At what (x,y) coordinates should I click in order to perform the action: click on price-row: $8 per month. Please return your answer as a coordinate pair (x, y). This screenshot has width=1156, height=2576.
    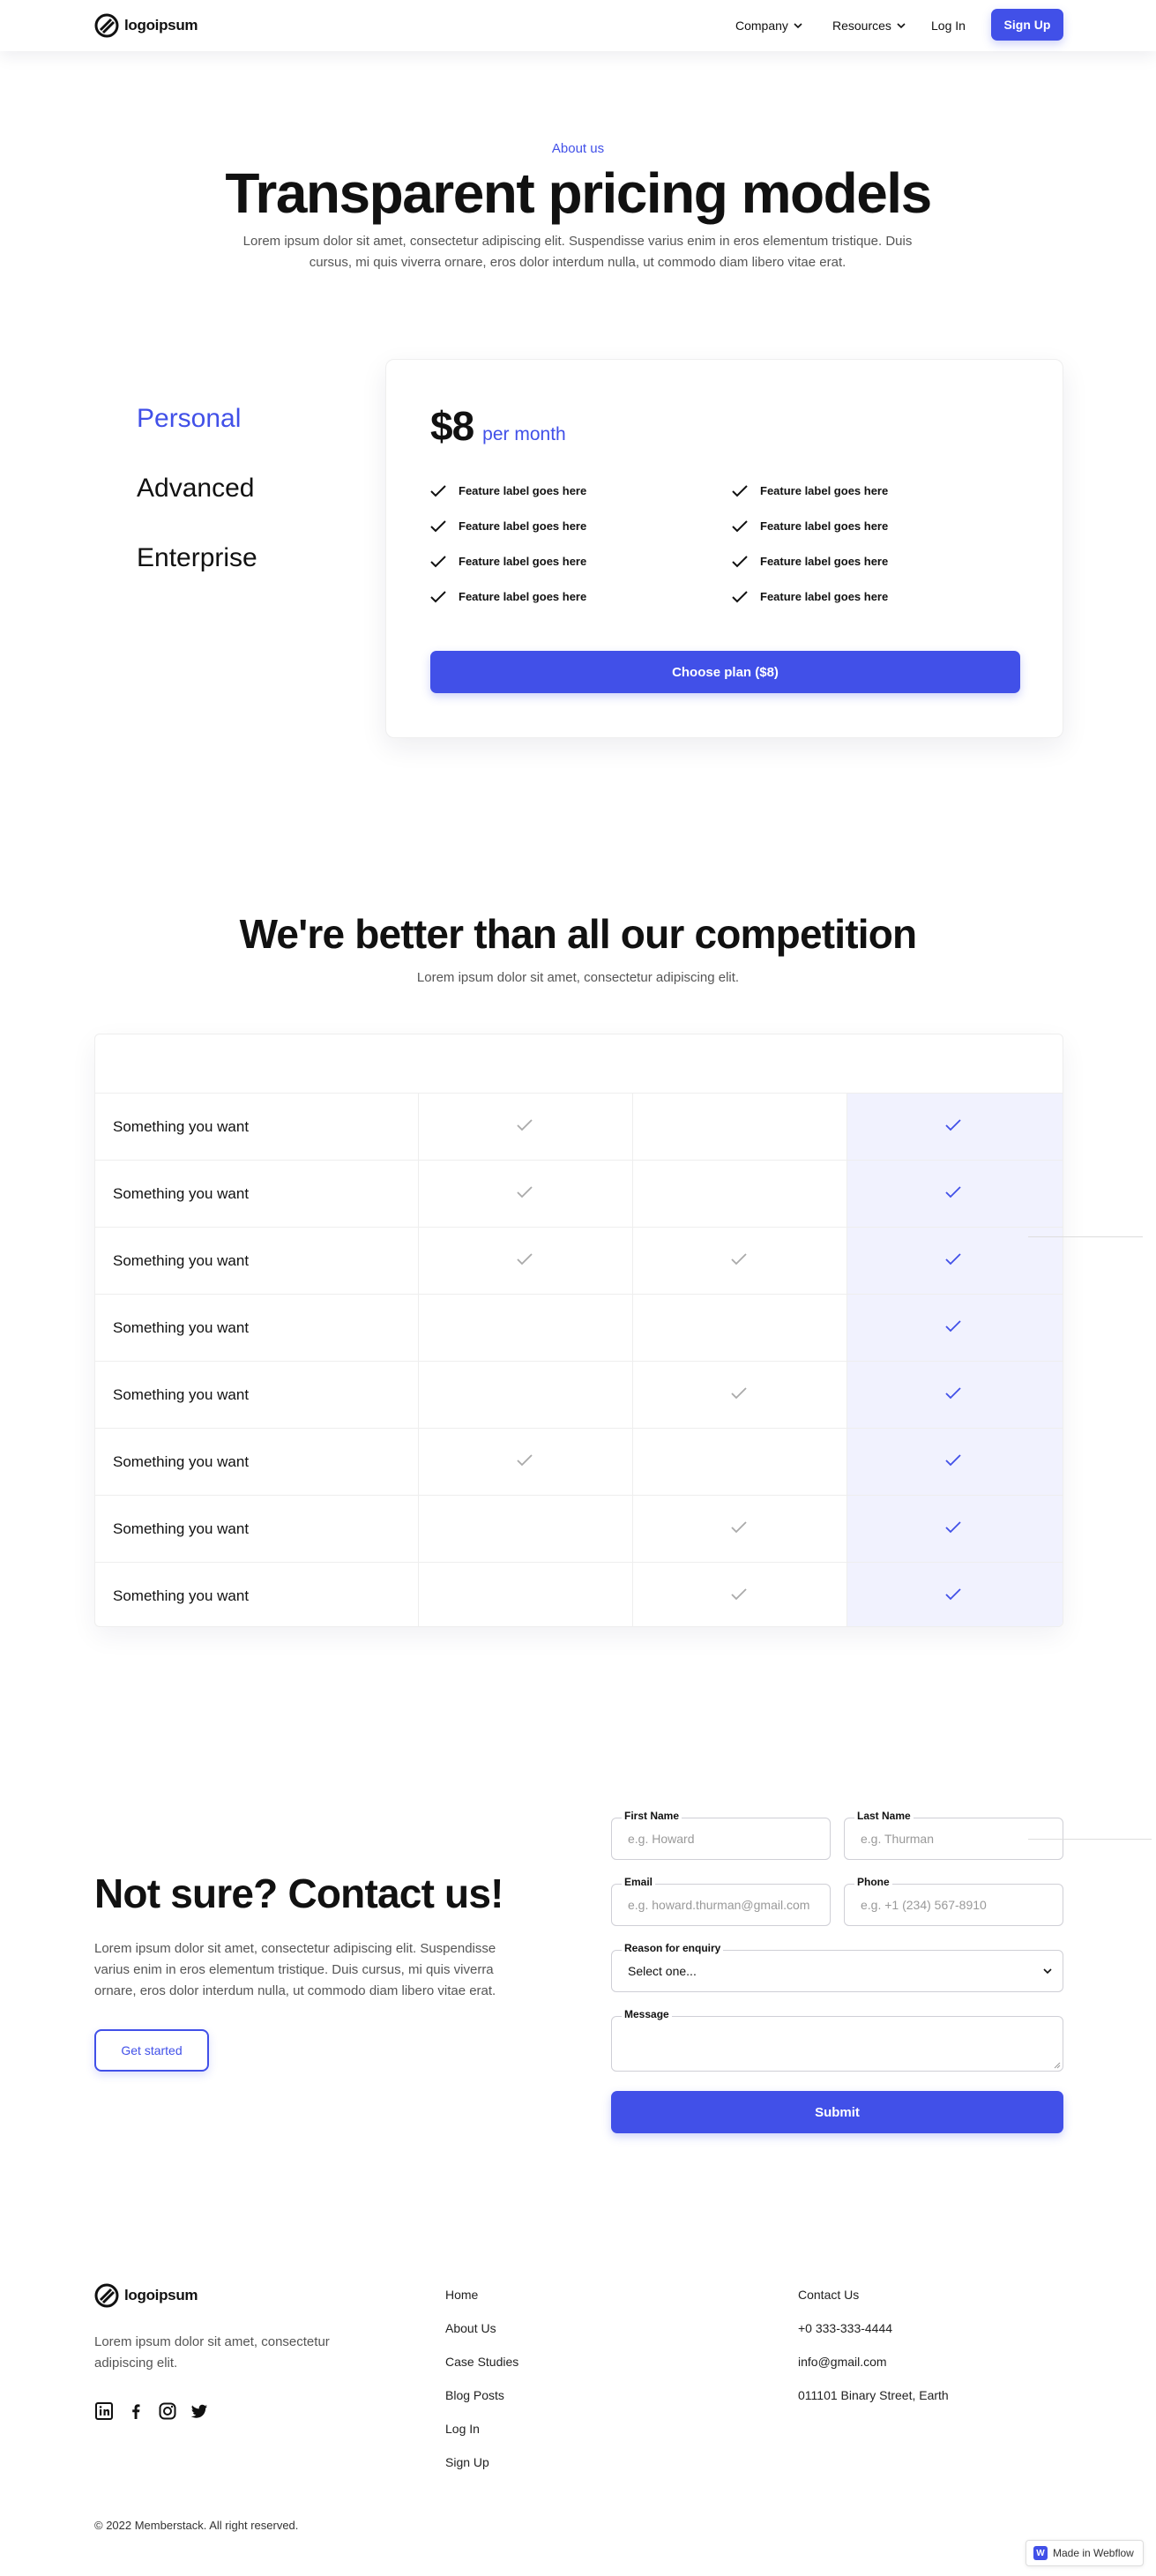
    Looking at the image, I should click on (498, 426).